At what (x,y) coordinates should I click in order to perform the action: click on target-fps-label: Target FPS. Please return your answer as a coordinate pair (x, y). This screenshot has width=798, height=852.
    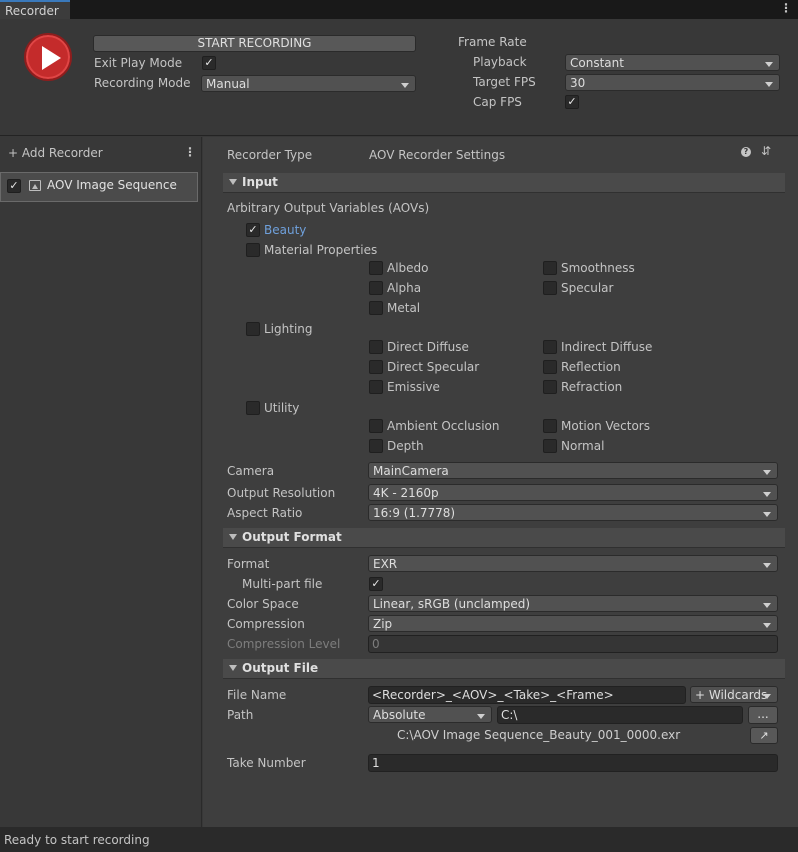
    Looking at the image, I should click on (504, 82).